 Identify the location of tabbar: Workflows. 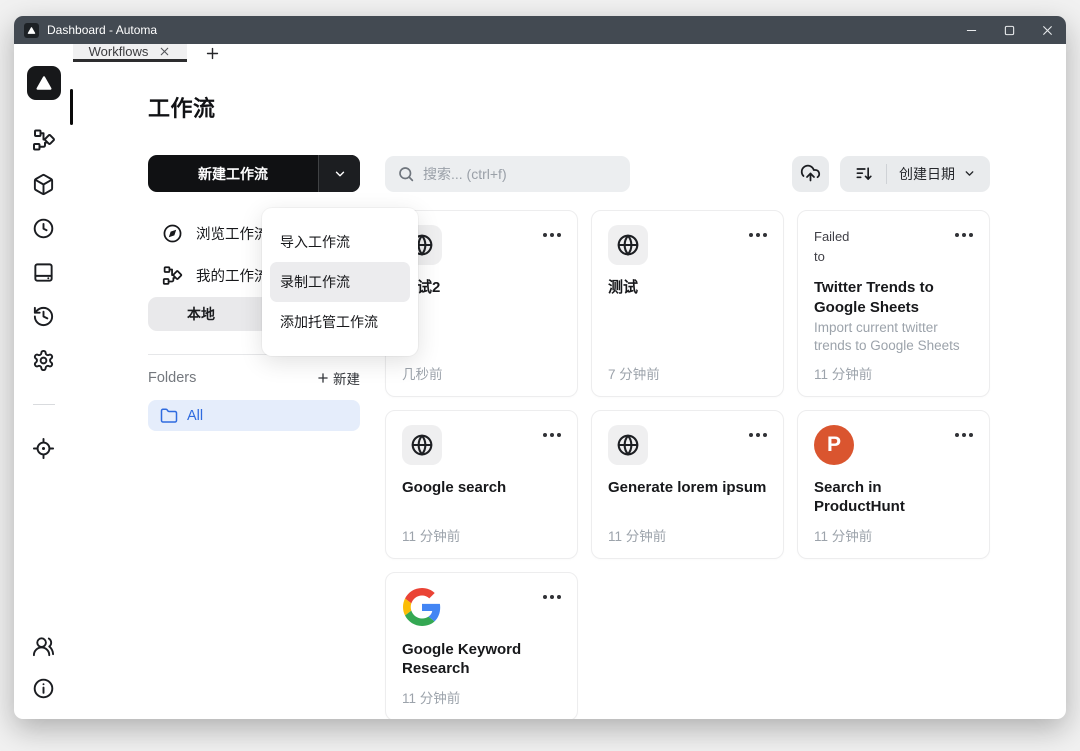
(569, 53).